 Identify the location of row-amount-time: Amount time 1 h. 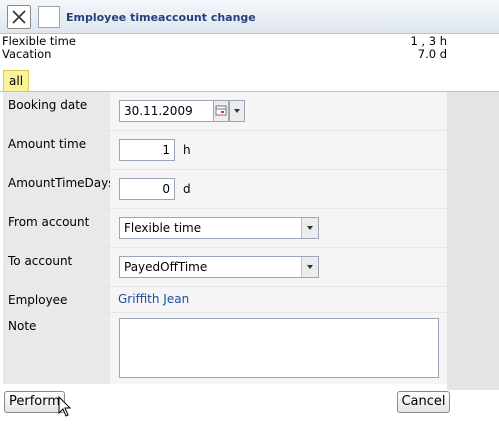
(225, 150).